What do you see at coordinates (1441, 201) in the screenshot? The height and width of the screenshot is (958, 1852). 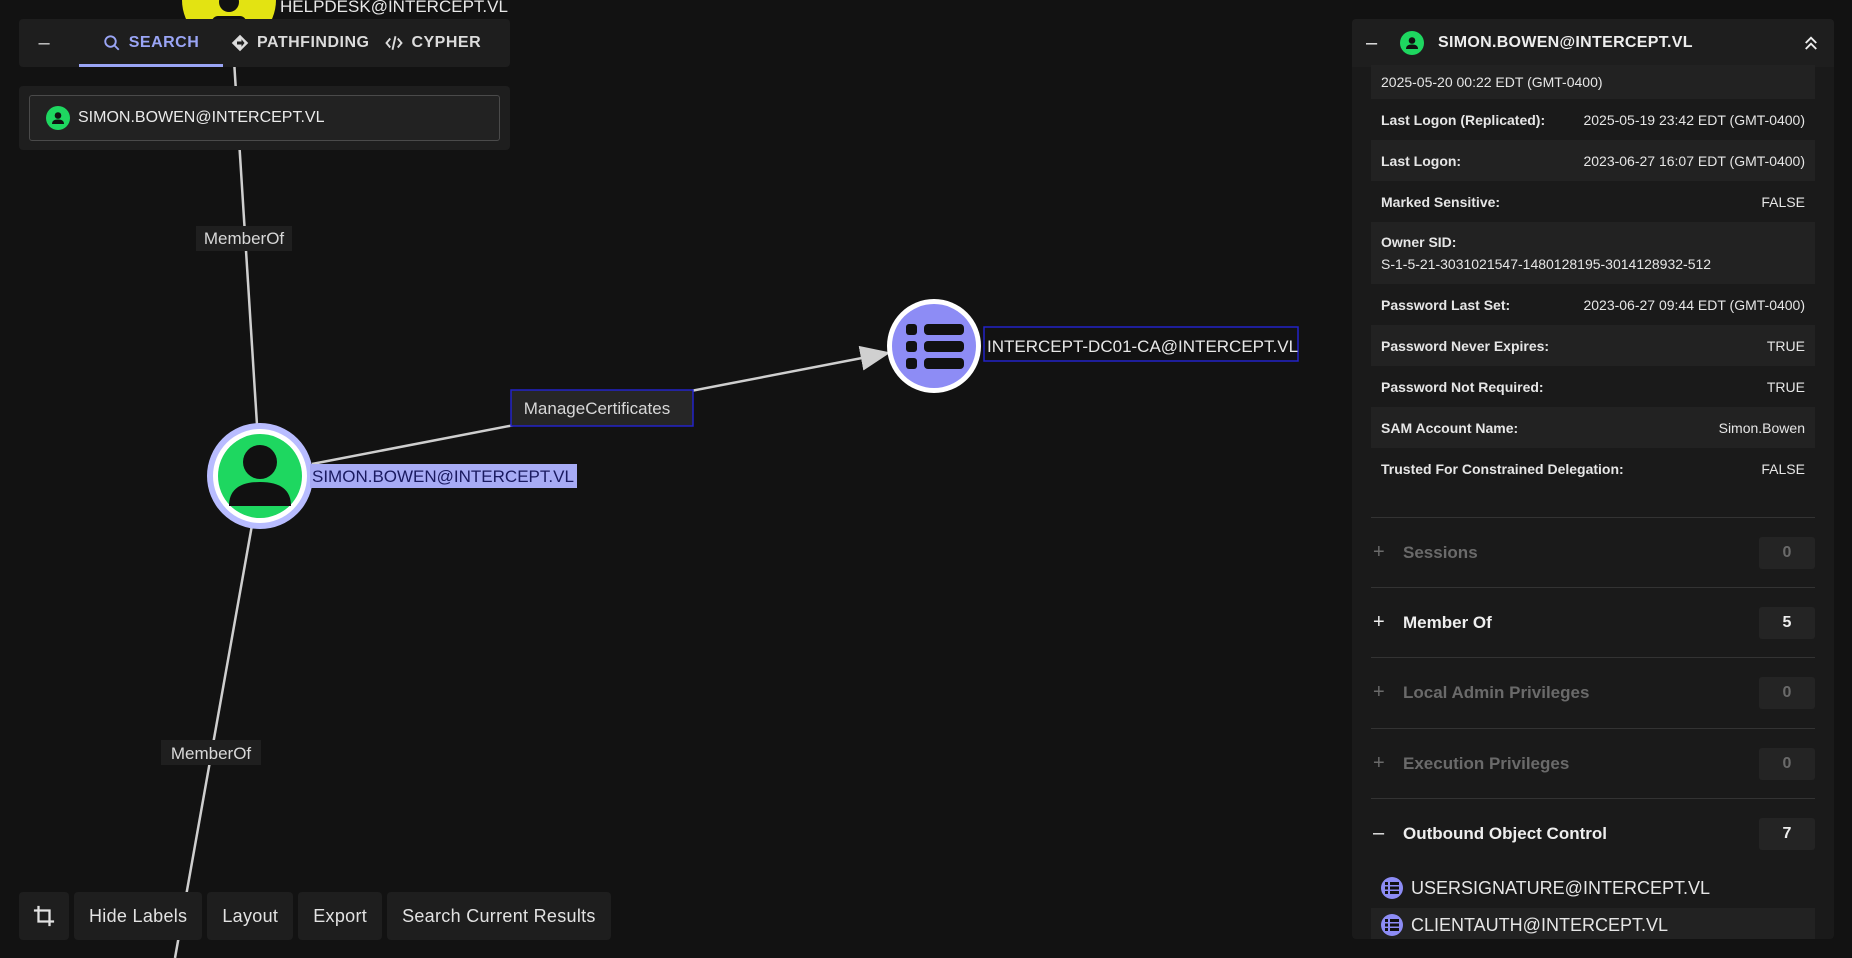 I see `prop-label: Marked Sensitive:` at bounding box center [1441, 201].